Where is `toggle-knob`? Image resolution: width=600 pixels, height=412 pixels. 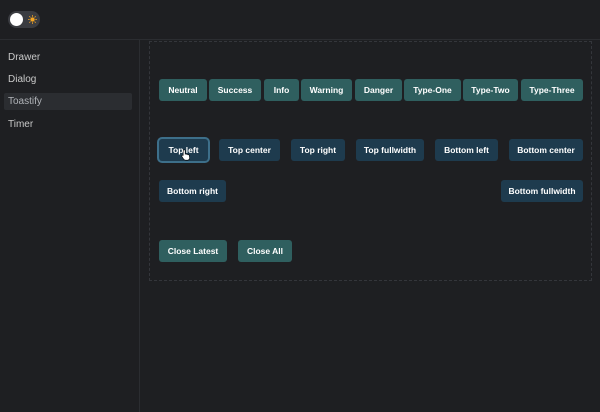
toggle-knob is located at coordinates (16, 19).